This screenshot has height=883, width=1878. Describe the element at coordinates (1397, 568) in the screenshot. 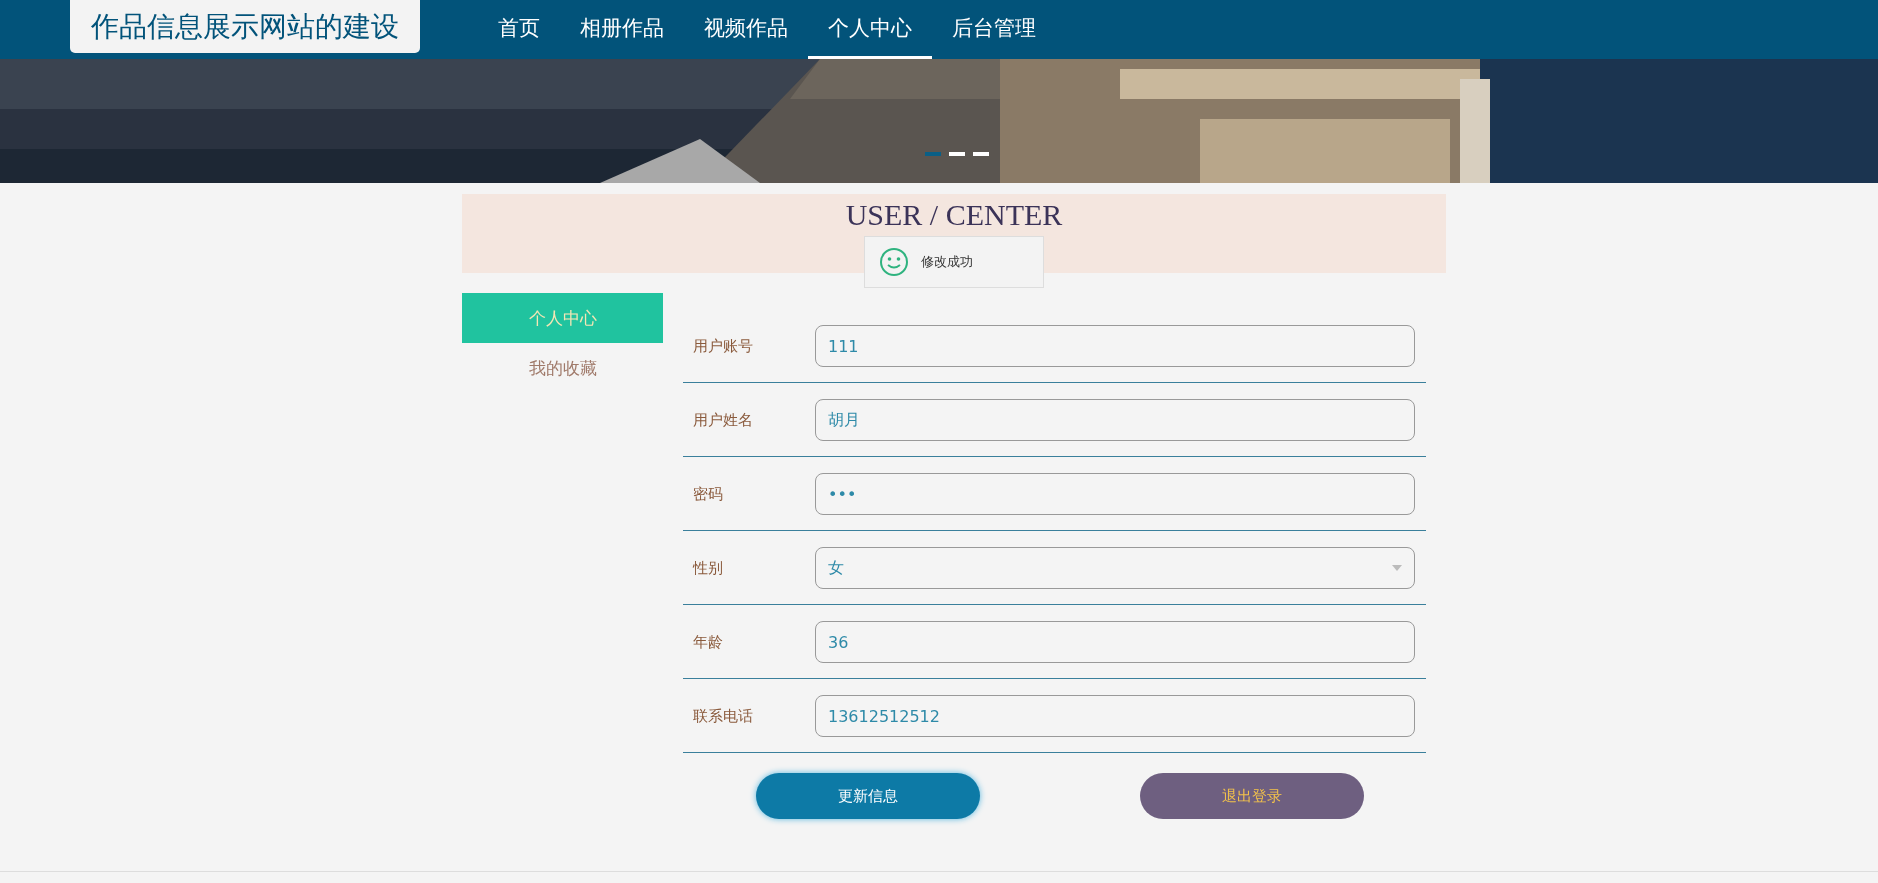

I see `caret-icon` at that location.